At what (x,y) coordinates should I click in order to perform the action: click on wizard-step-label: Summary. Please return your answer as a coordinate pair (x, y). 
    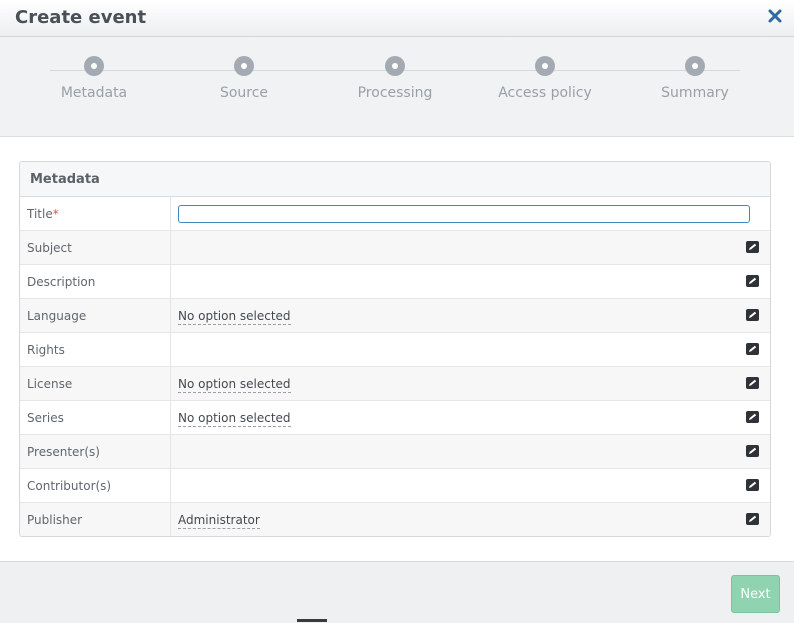
    Looking at the image, I should click on (695, 93).